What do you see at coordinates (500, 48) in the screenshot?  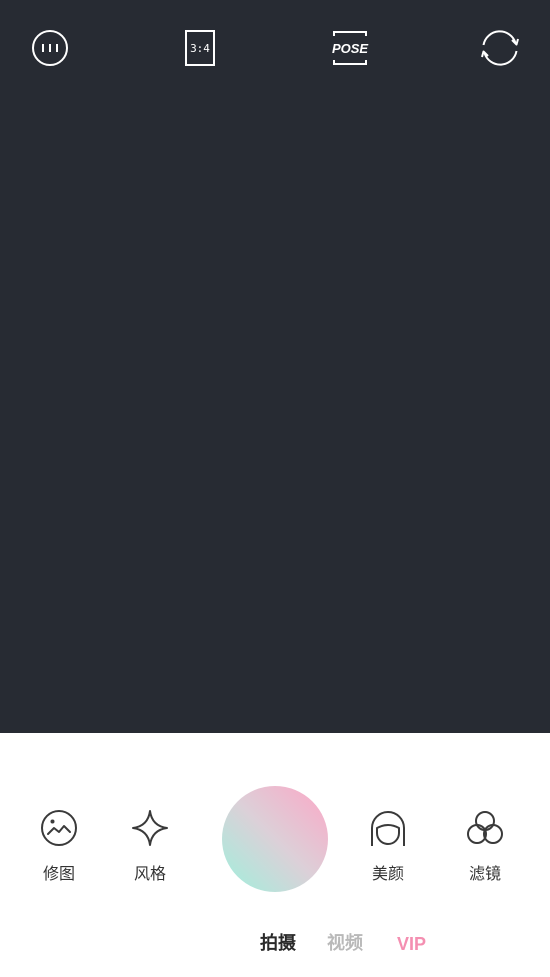 I see `camera-flip-icon` at bounding box center [500, 48].